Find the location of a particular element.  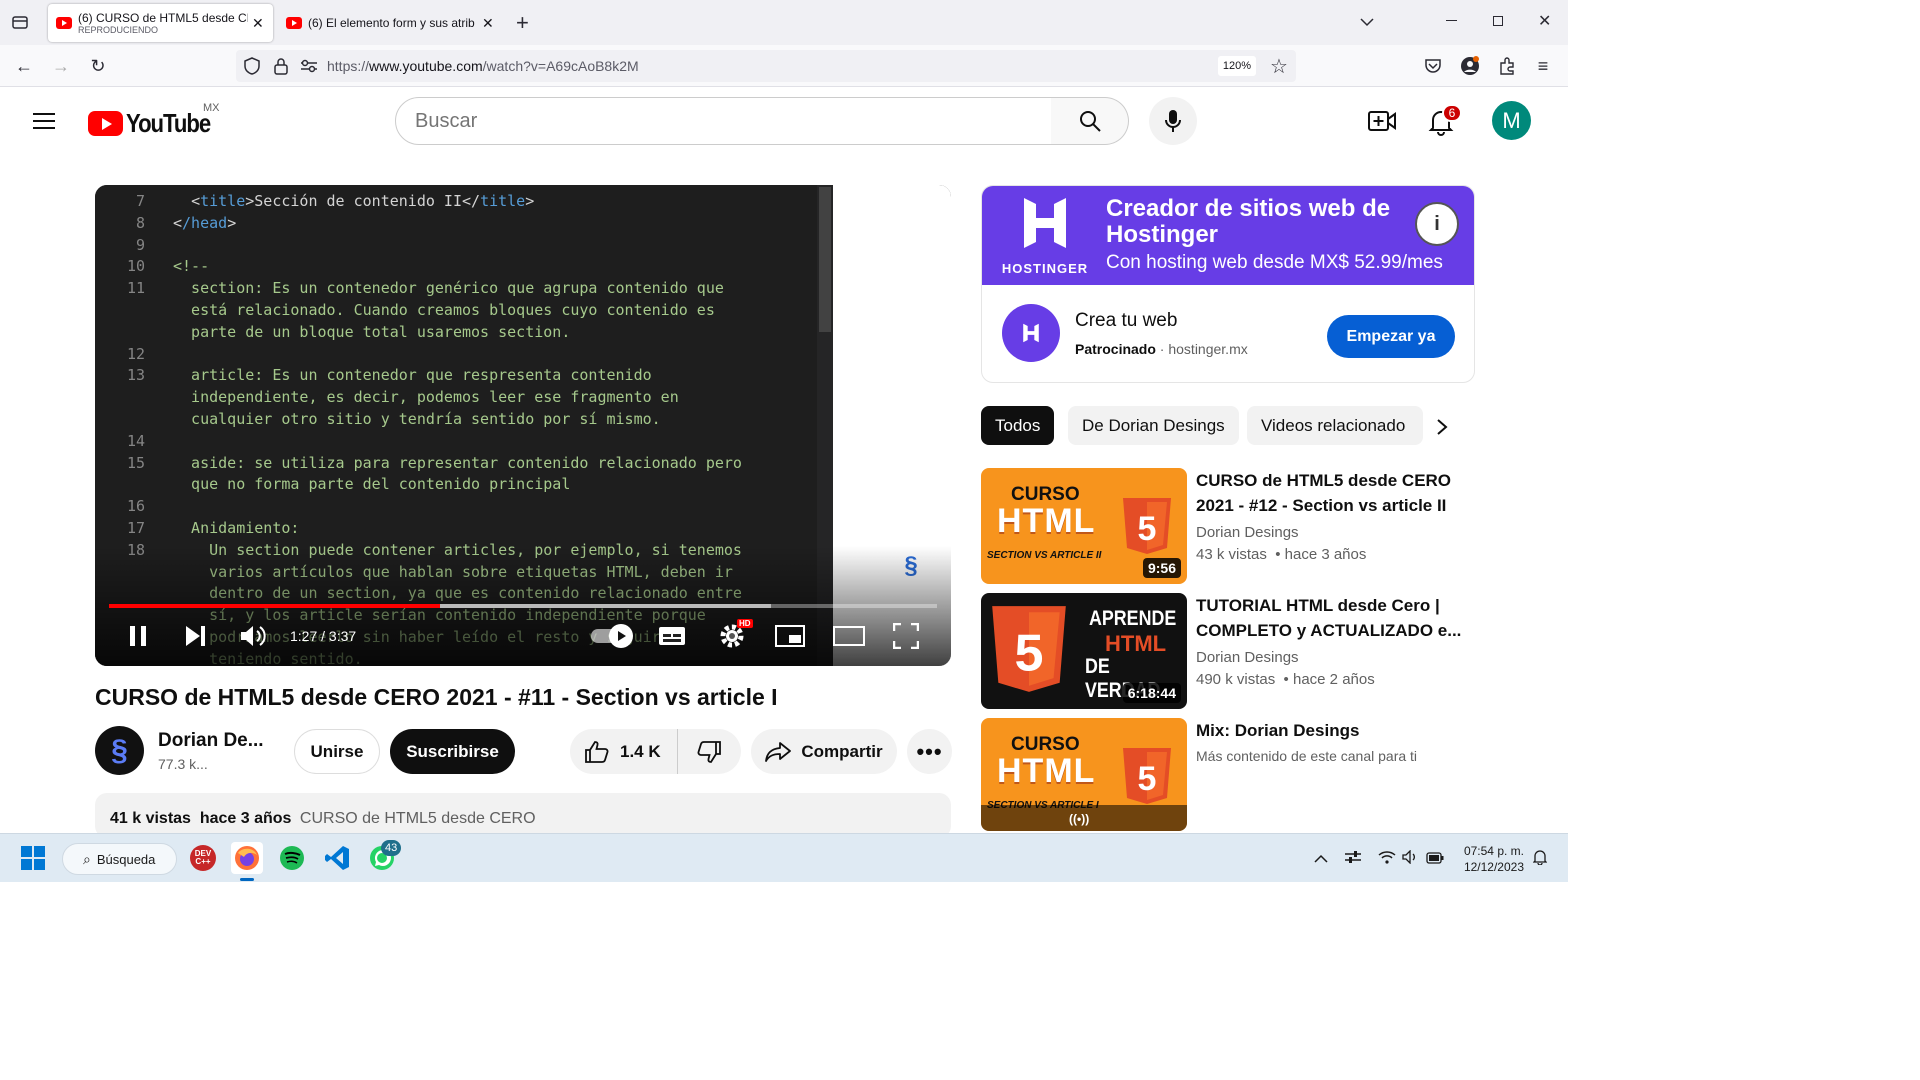

advertiser-avatar is located at coordinates (1031, 333).